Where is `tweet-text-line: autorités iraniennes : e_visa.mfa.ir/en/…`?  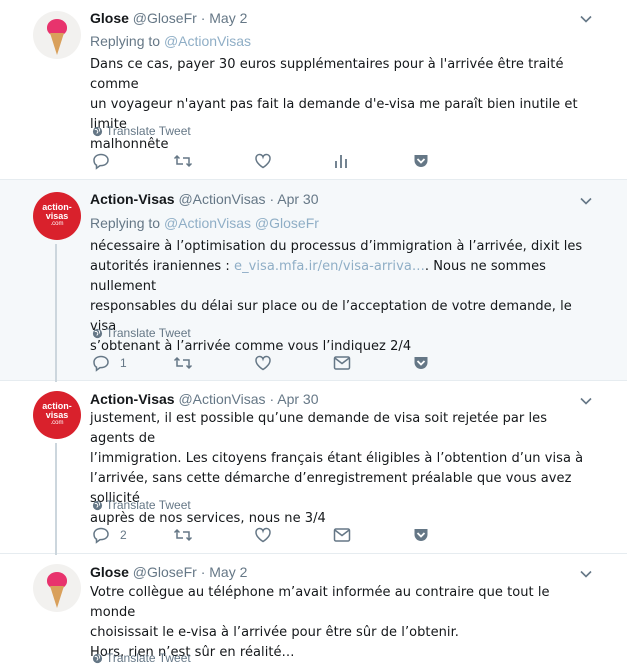 tweet-text-line: autorités iraniennes : e_visa.mfa.ir/en/… is located at coordinates (340, 277).